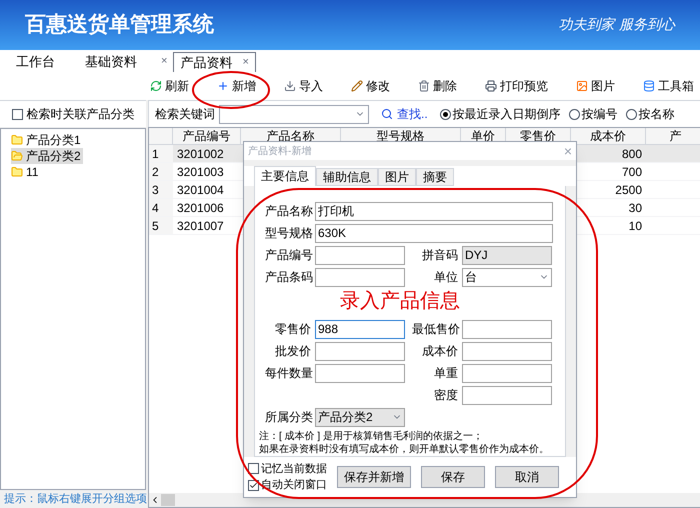 This screenshot has width=700, height=508. Describe the element at coordinates (506, 114) in the screenshot. I see `radio-label: 按最近录入日期倒序` at that location.